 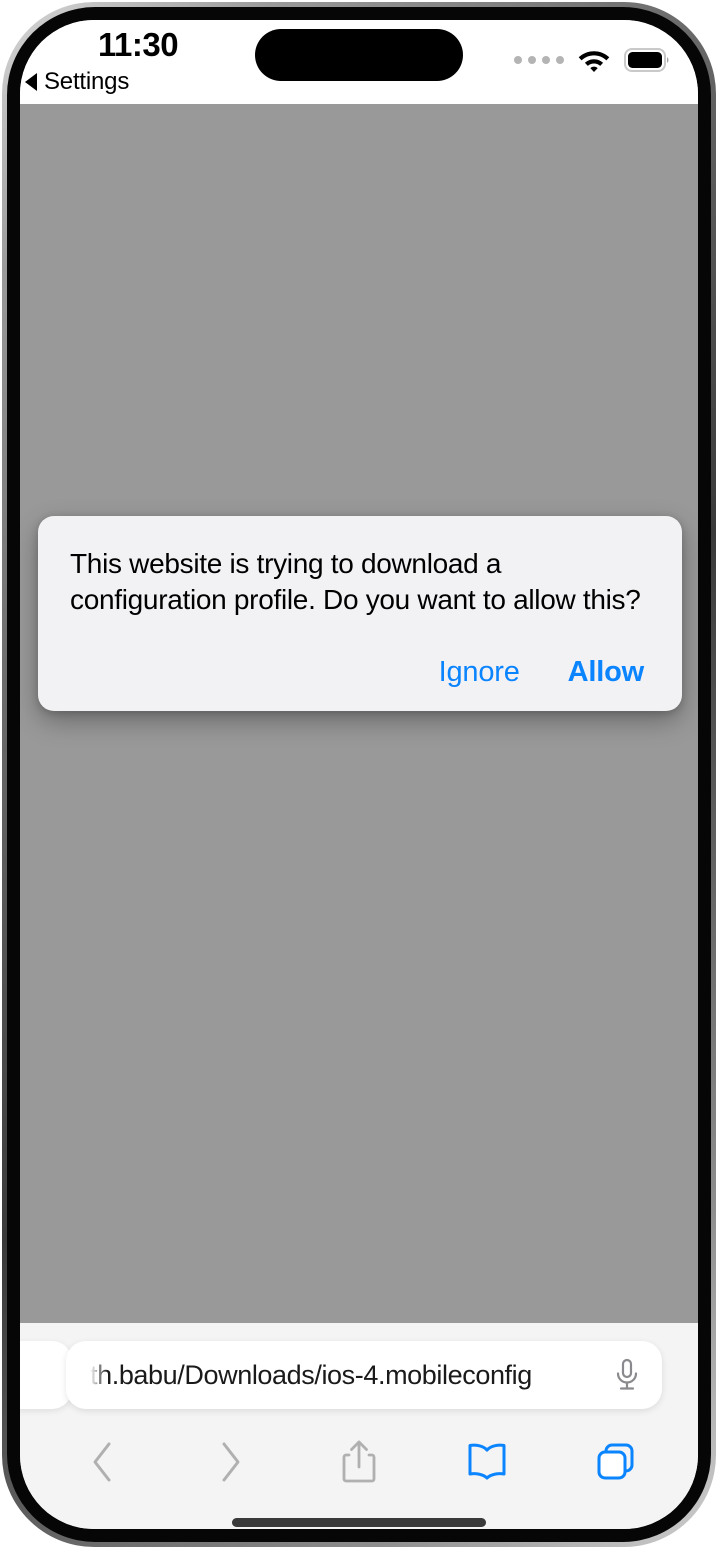 I want to click on tabs-button, so click(x=616, y=1462).